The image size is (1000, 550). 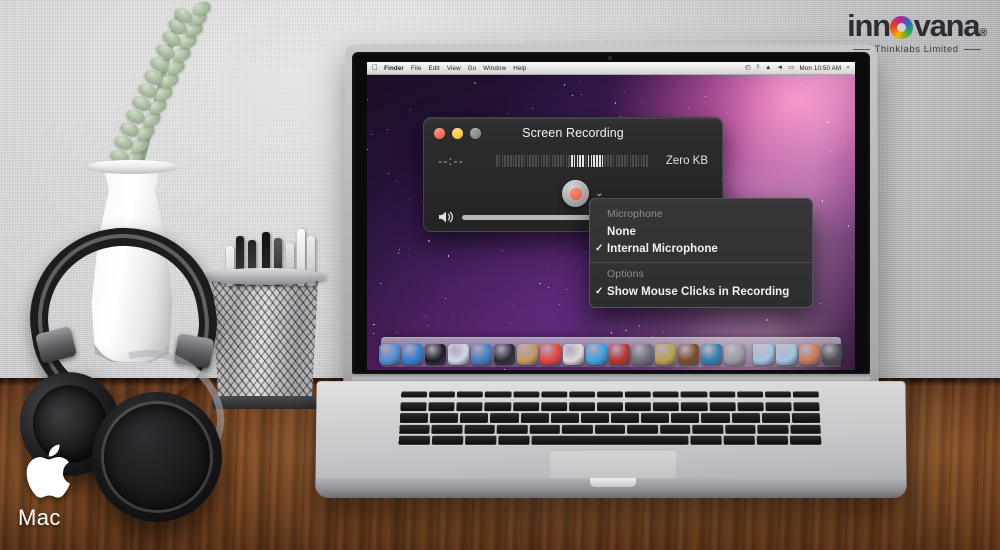 What do you see at coordinates (504, 354) in the screenshot?
I see `facetime-icon` at bounding box center [504, 354].